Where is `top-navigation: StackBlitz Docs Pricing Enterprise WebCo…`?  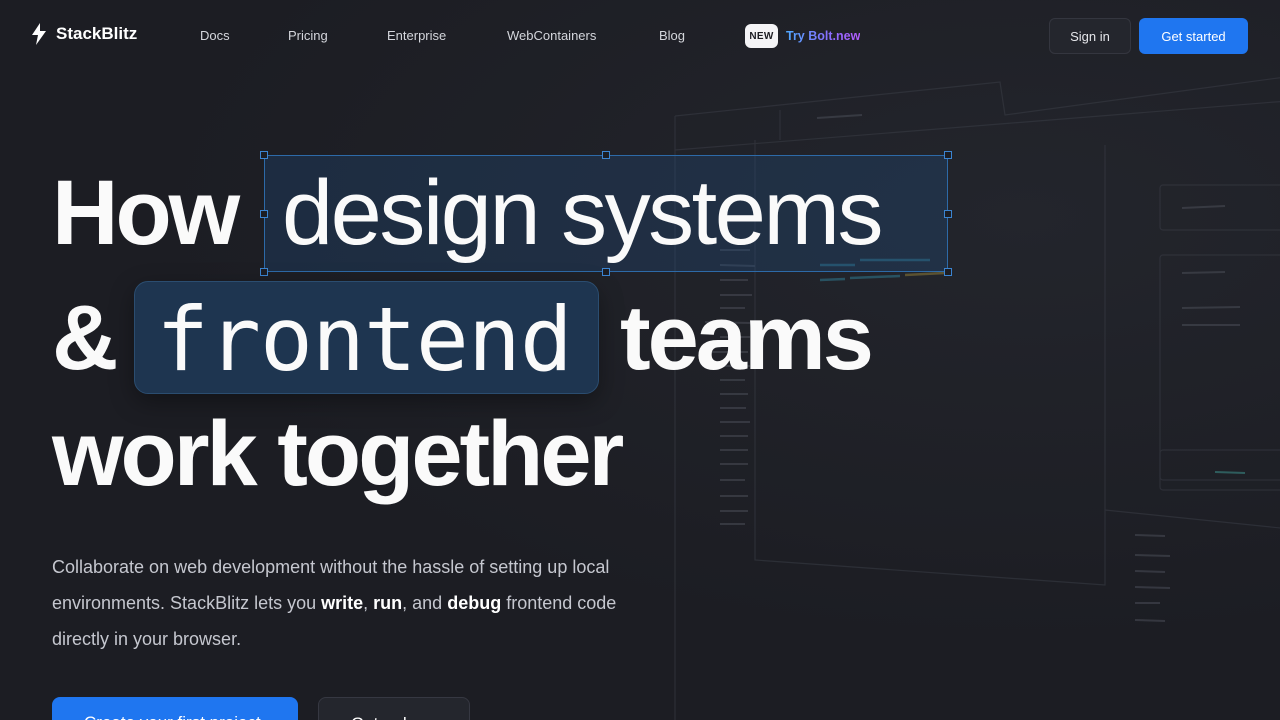 top-navigation: StackBlitz Docs Pricing Enterprise WebCo… is located at coordinates (640, 36).